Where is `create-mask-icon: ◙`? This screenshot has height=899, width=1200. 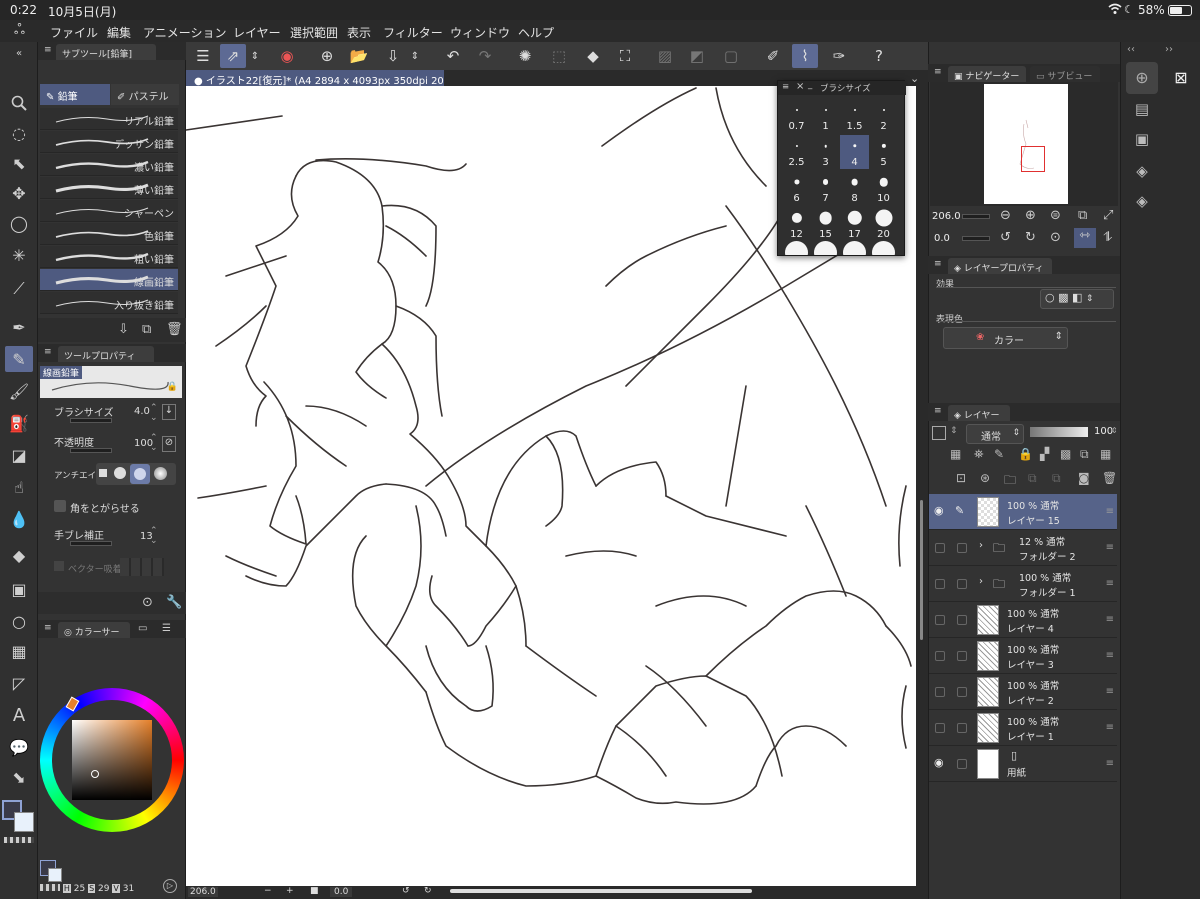 create-mask-icon: ◙ is located at coordinates (1084, 478).